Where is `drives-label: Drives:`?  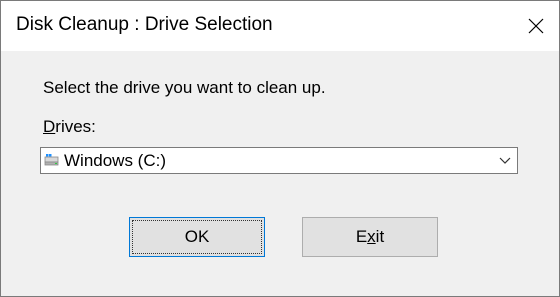 drives-label: Drives: is located at coordinates (69, 127).